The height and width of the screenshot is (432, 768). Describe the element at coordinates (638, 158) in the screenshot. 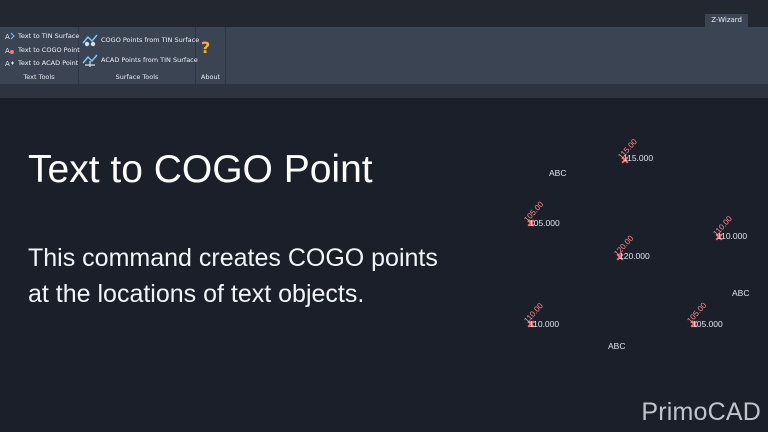

I see `text-object-value: 115.000` at that location.